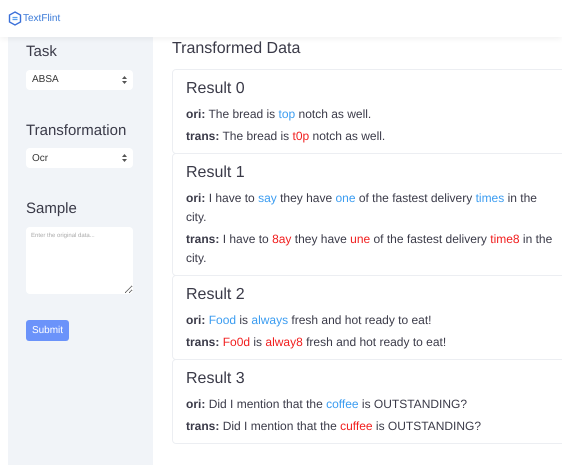 The height and width of the screenshot is (465, 562). I want to click on transformed-sentence: trans: The bread is t0p notch as well., so click(286, 136).